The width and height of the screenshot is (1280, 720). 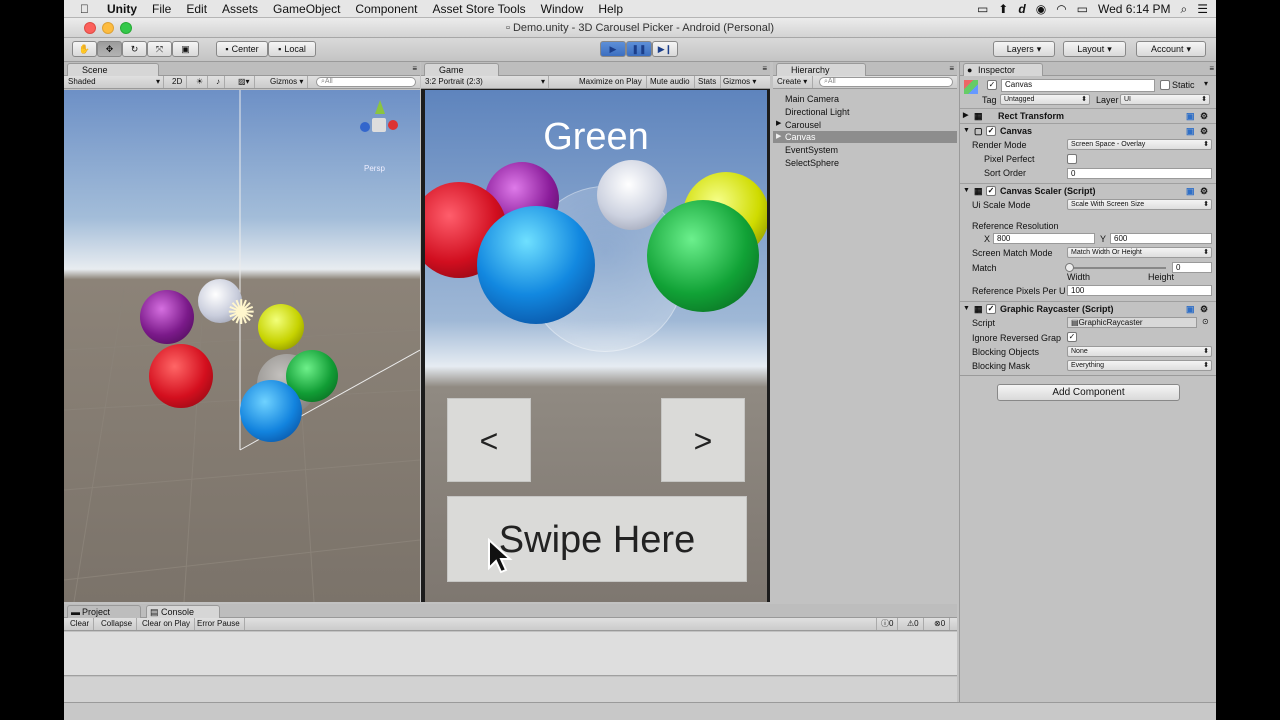 What do you see at coordinates (167, 624) in the screenshot?
I see `console-clear-on-play-toggle: Clear on Play` at bounding box center [167, 624].